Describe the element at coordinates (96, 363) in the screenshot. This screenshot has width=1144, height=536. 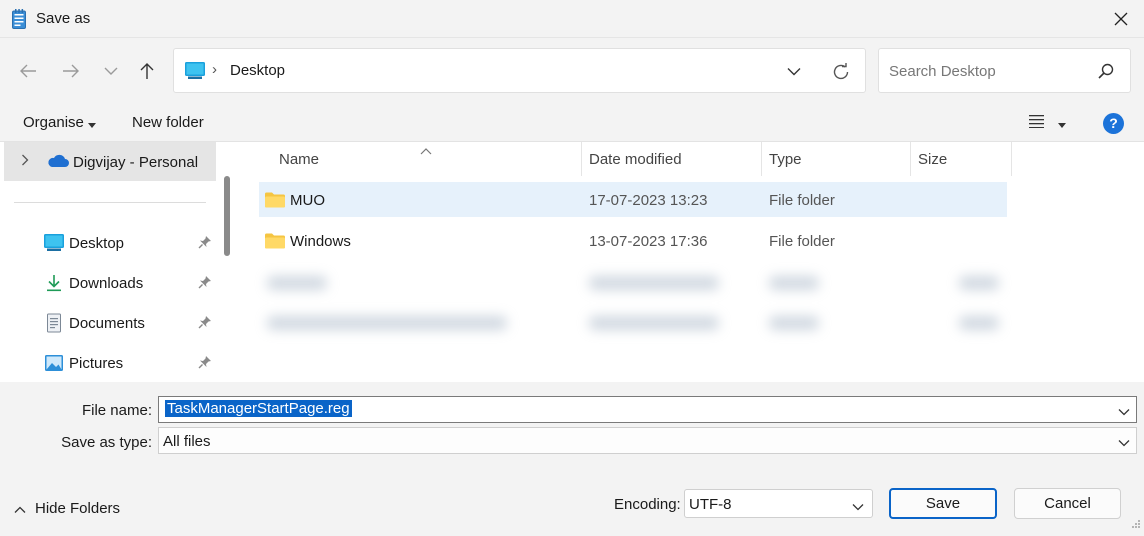
I see `sidebar-item-label: Pictures` at that location.